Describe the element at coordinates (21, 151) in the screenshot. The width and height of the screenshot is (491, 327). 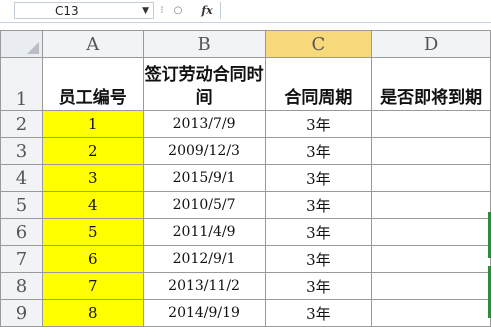
I see `row-header: 3` at that location.